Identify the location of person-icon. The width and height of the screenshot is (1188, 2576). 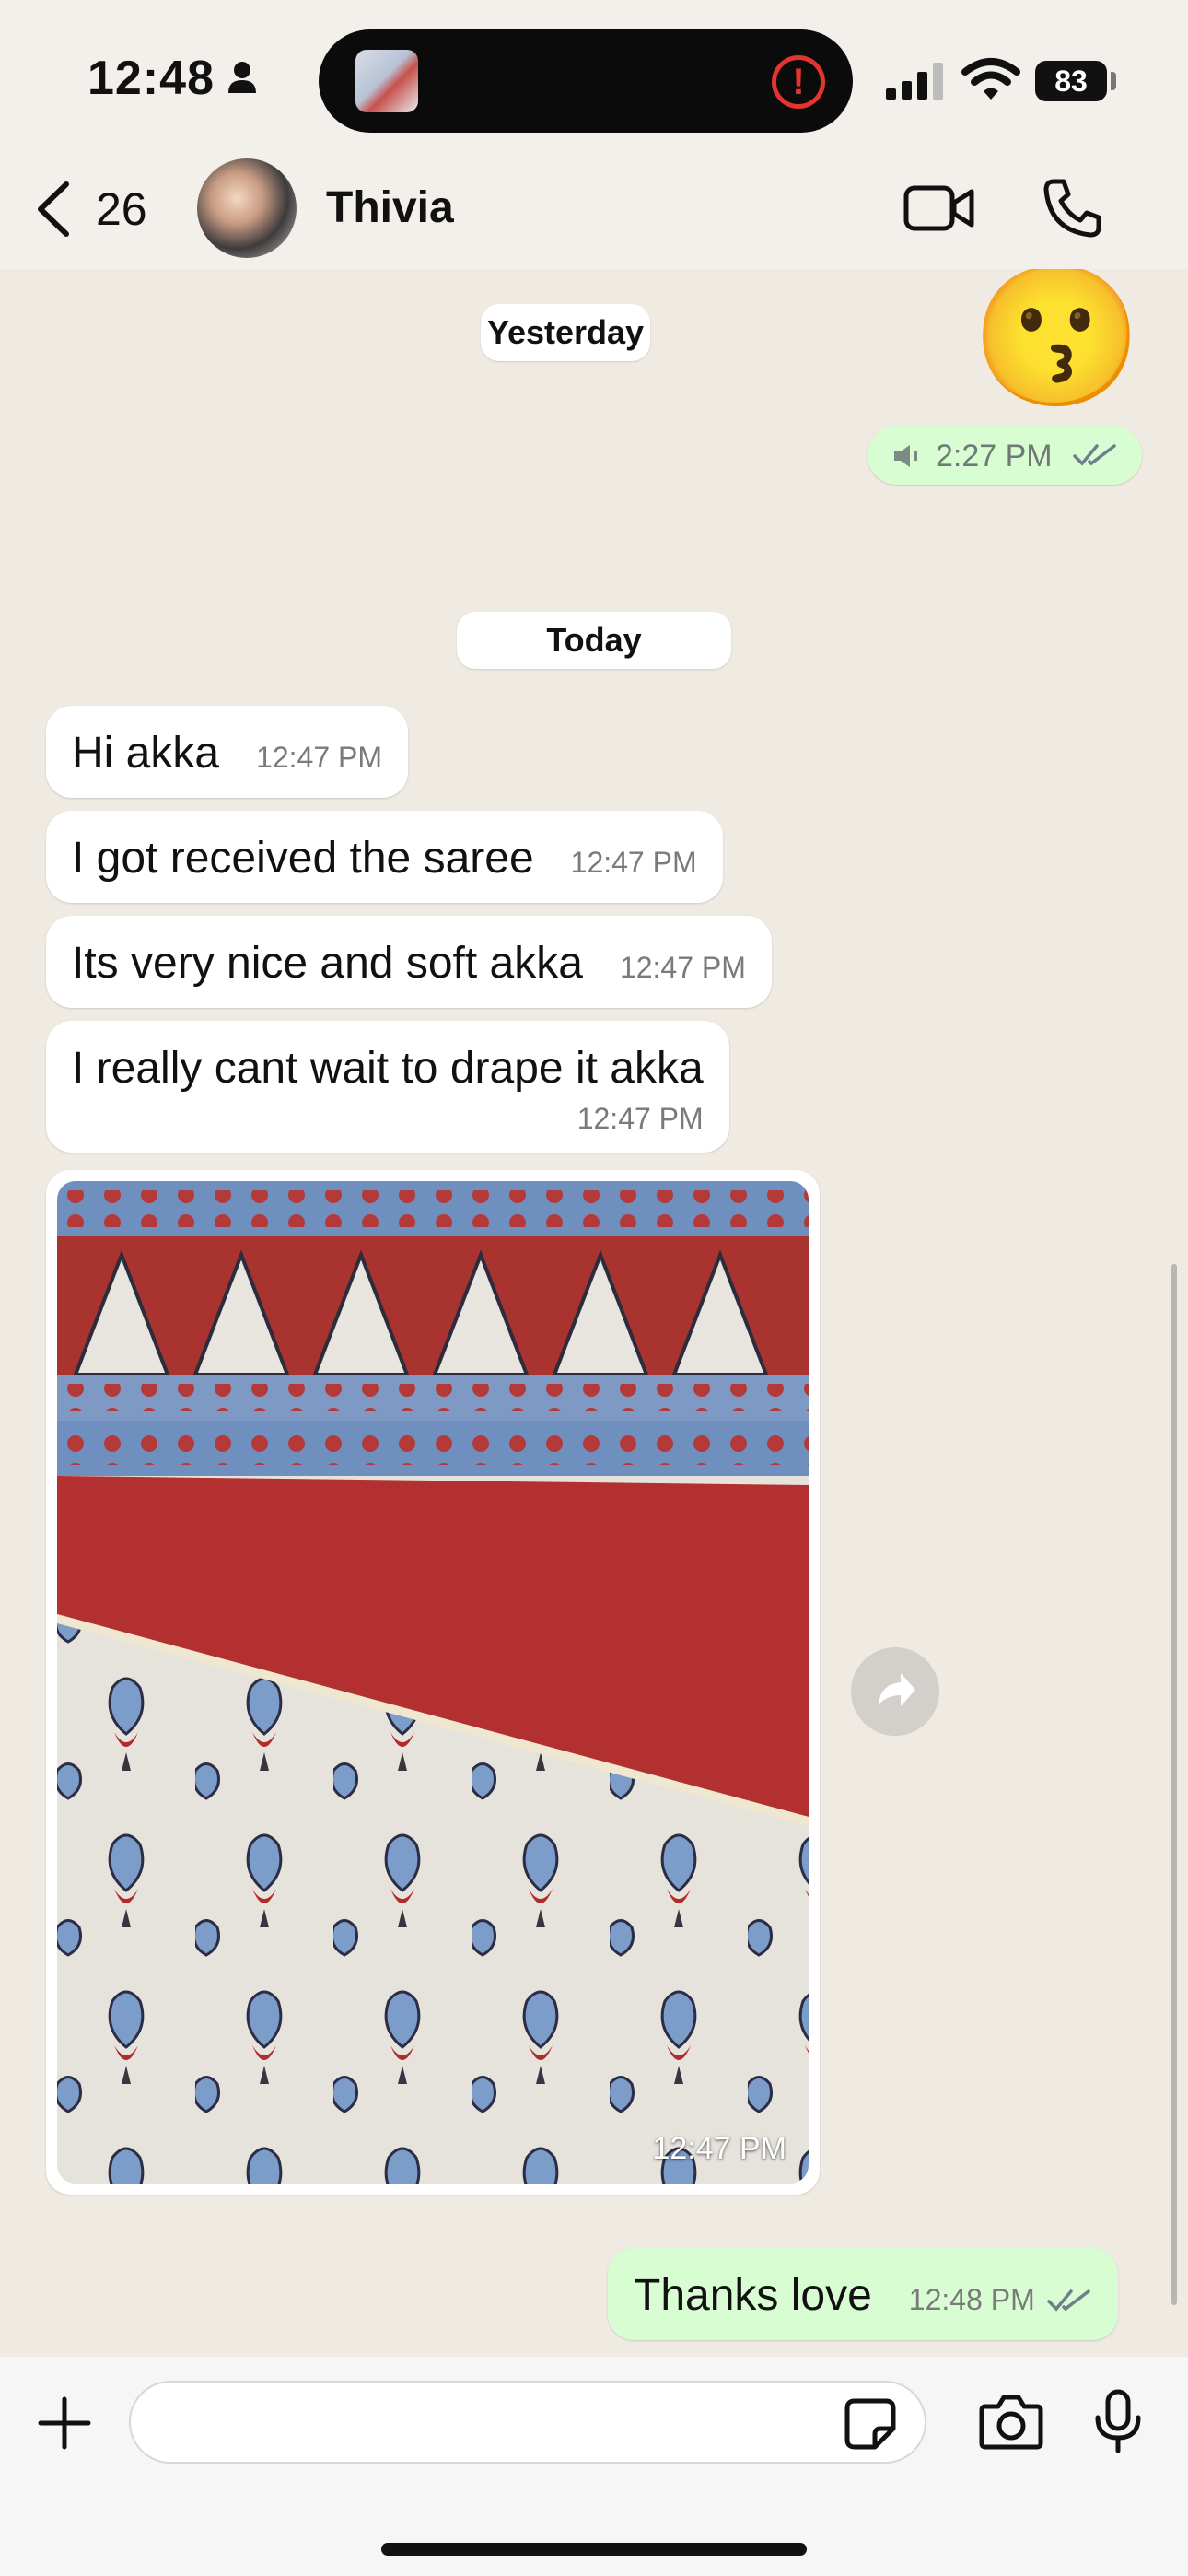
(242, 80).